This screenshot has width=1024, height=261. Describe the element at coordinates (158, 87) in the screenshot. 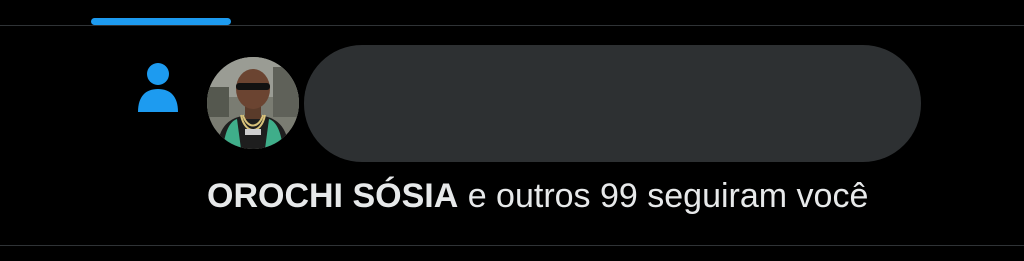

I see `person-icon` at that location.